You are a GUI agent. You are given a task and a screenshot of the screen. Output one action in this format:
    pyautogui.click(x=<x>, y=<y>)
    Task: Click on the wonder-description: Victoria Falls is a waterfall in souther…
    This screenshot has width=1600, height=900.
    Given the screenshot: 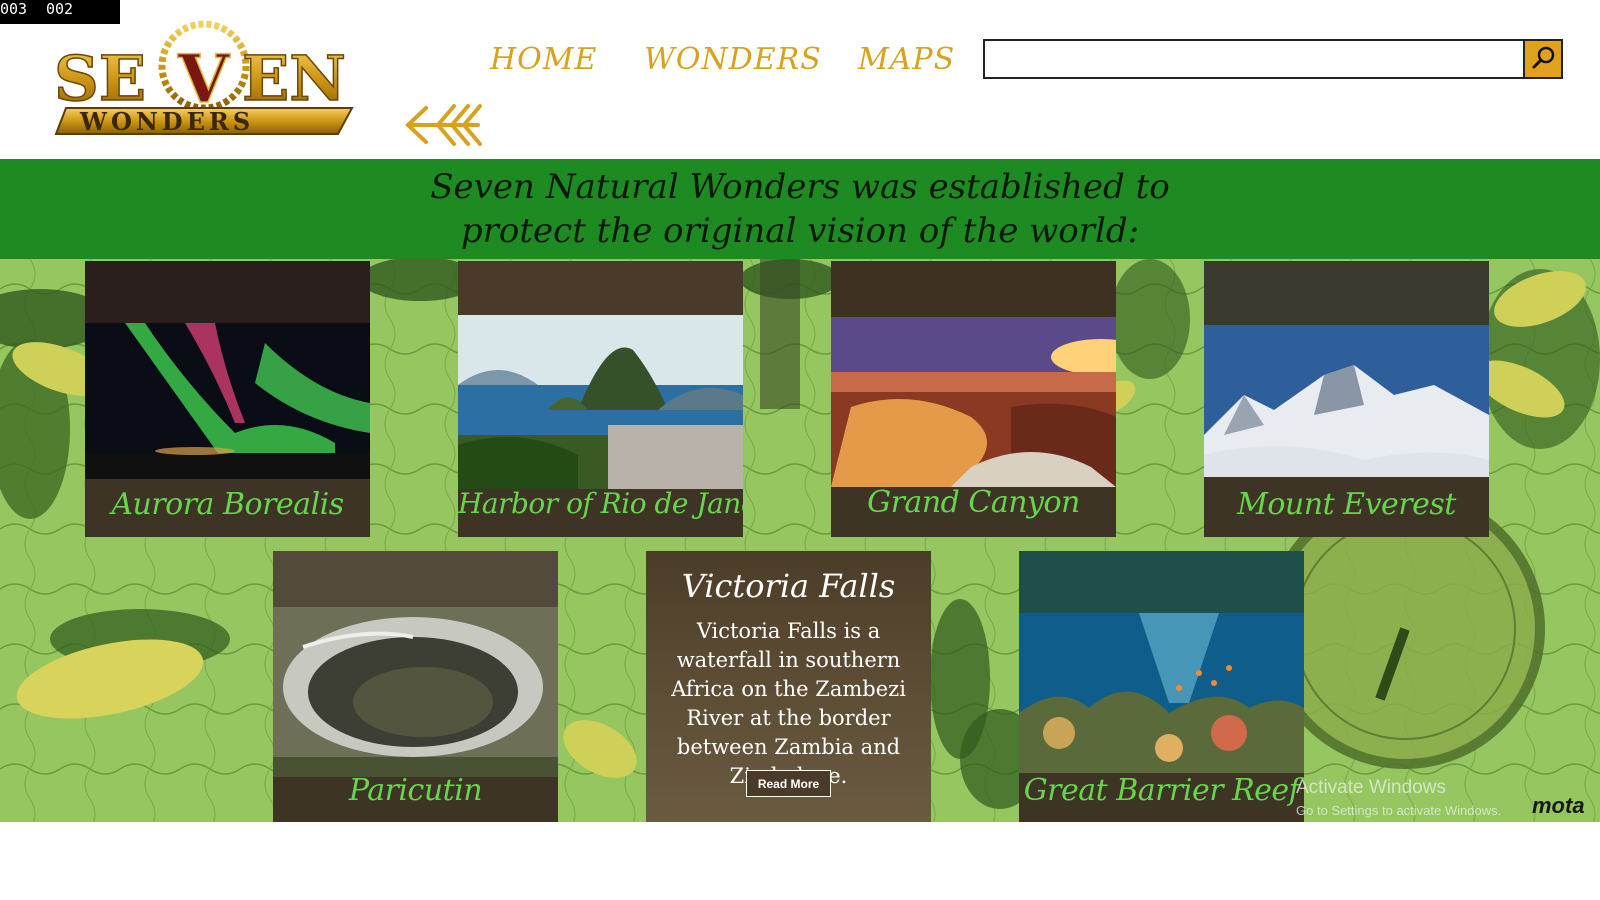 What is the action you would take?
    pyautogui.click(x=788, y=703)
    